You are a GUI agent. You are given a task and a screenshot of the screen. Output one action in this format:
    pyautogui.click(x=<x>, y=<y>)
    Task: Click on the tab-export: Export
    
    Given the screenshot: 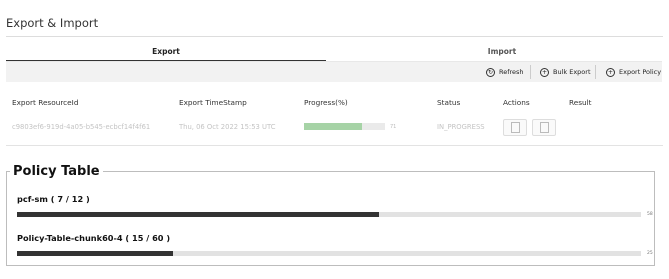 What is the action you would take?
    pyautogui.click(x=166, y=52)
    